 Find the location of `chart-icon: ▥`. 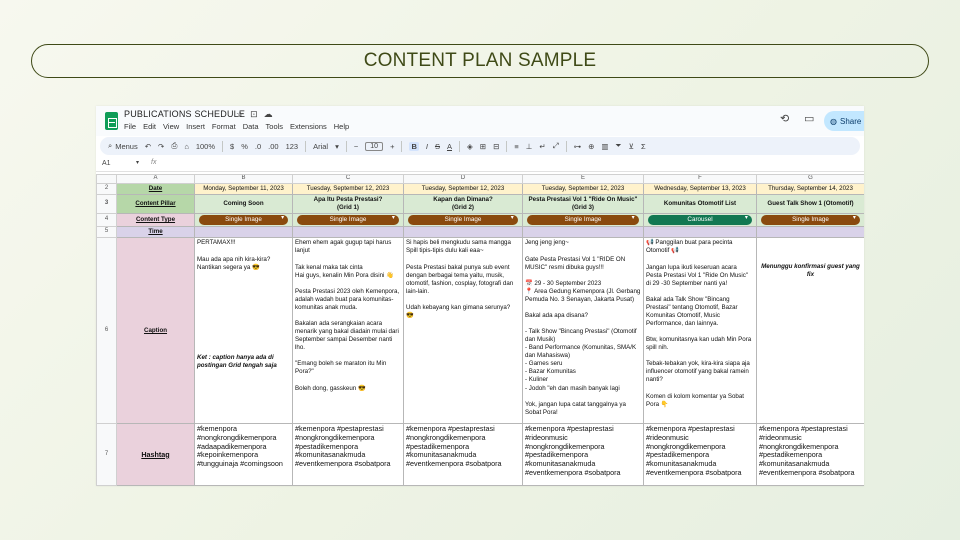

chart-icon: ▥ is located at coordinates (604, 146).